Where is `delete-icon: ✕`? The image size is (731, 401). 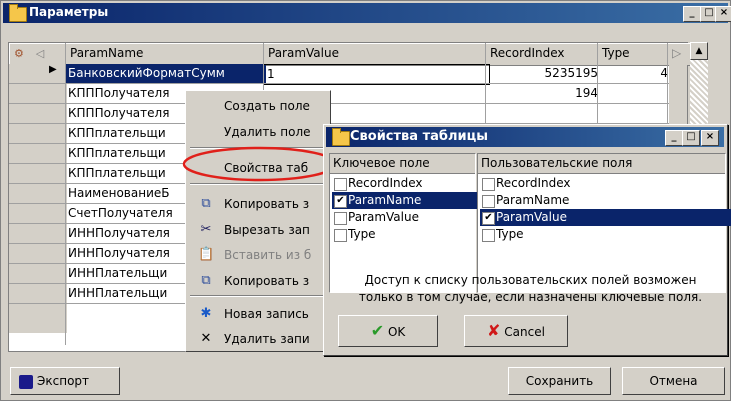
delete-icon: ✕ is located at coordinates (206, 338).